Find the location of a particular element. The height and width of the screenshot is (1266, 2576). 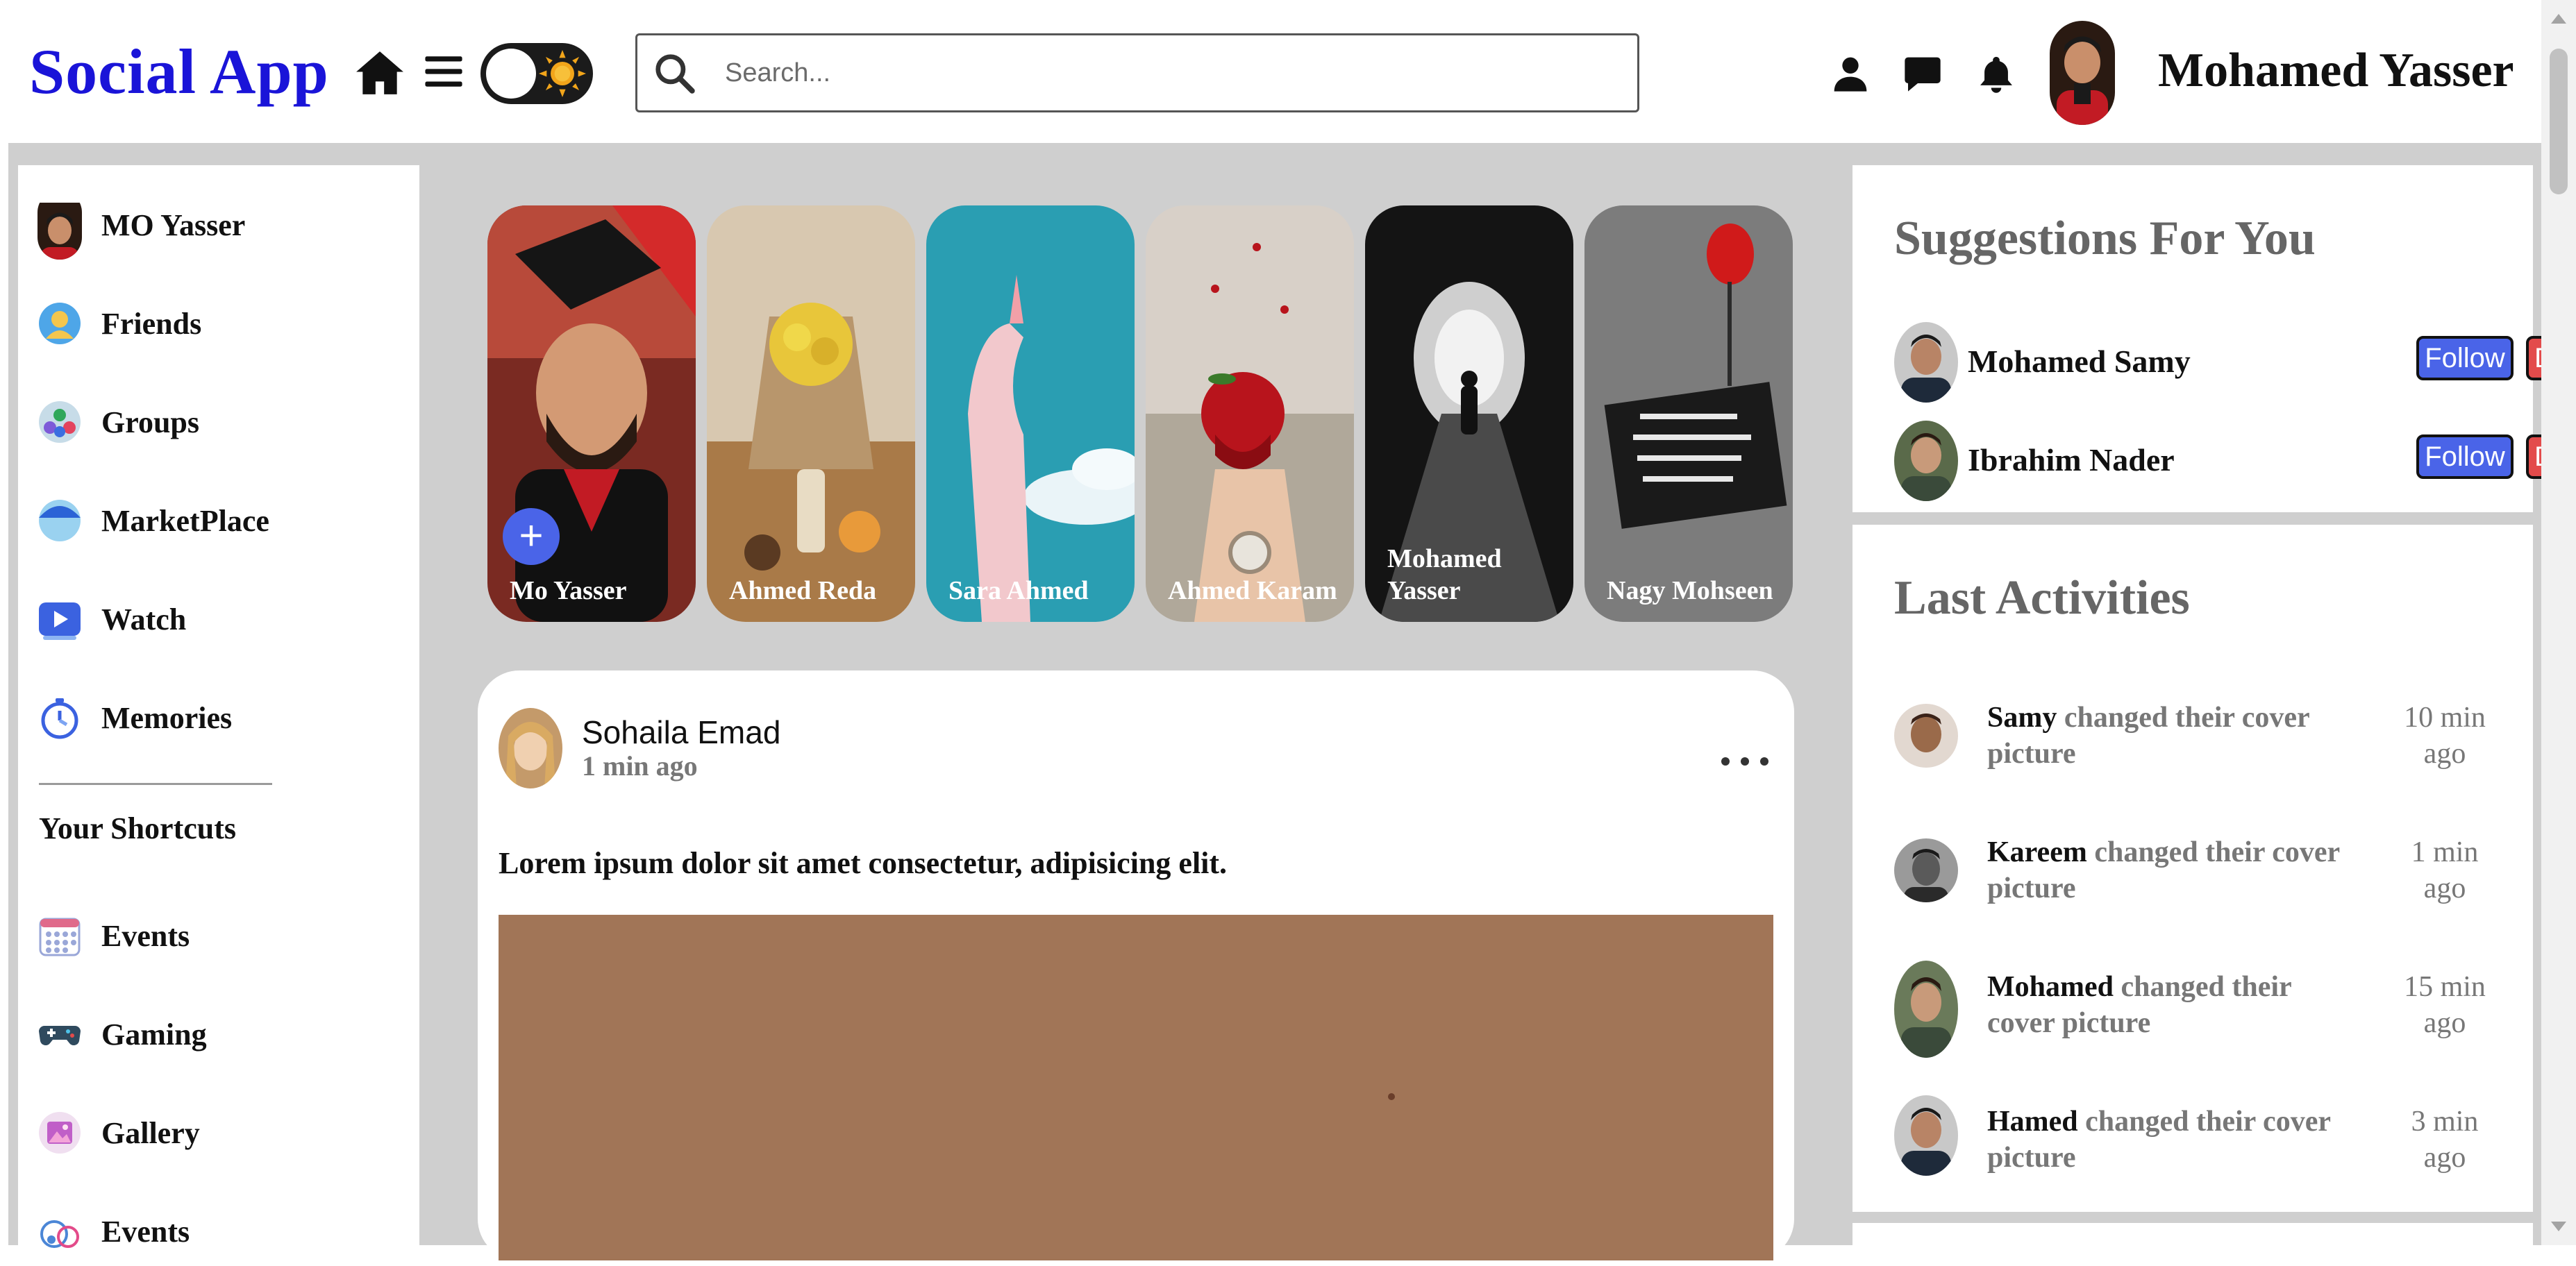

bell-icon is located at coordinates (1996, 73).